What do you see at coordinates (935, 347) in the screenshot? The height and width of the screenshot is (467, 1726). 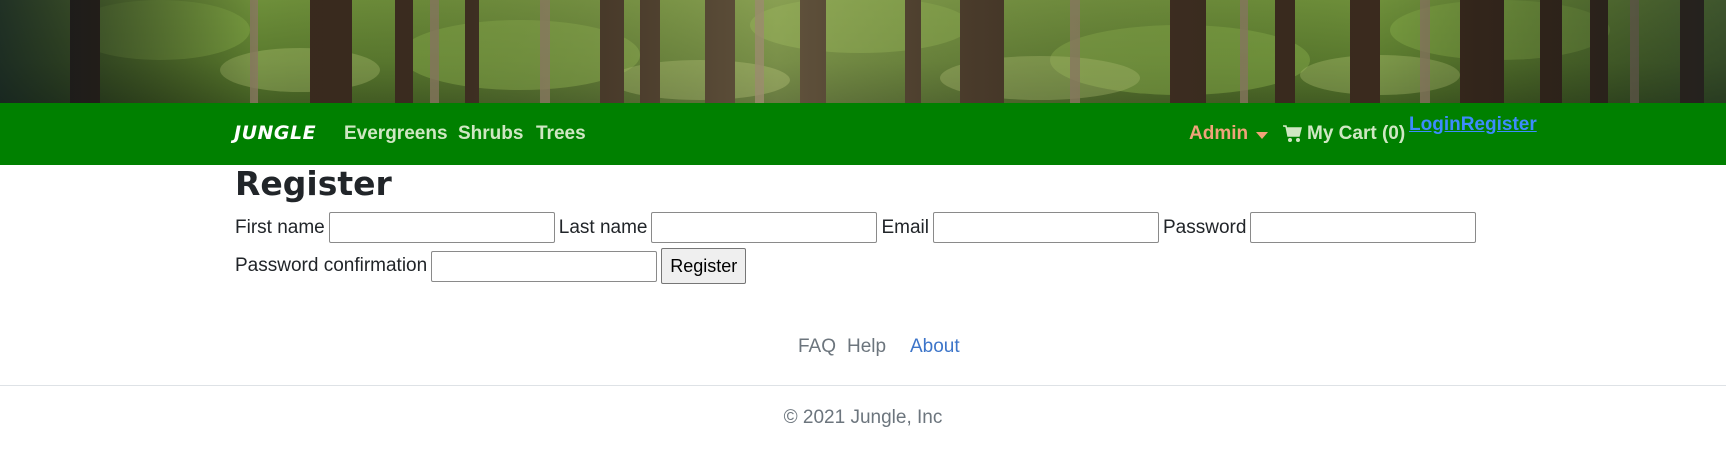 I see `footer-link-about: About` at bounding box center [935, 347].